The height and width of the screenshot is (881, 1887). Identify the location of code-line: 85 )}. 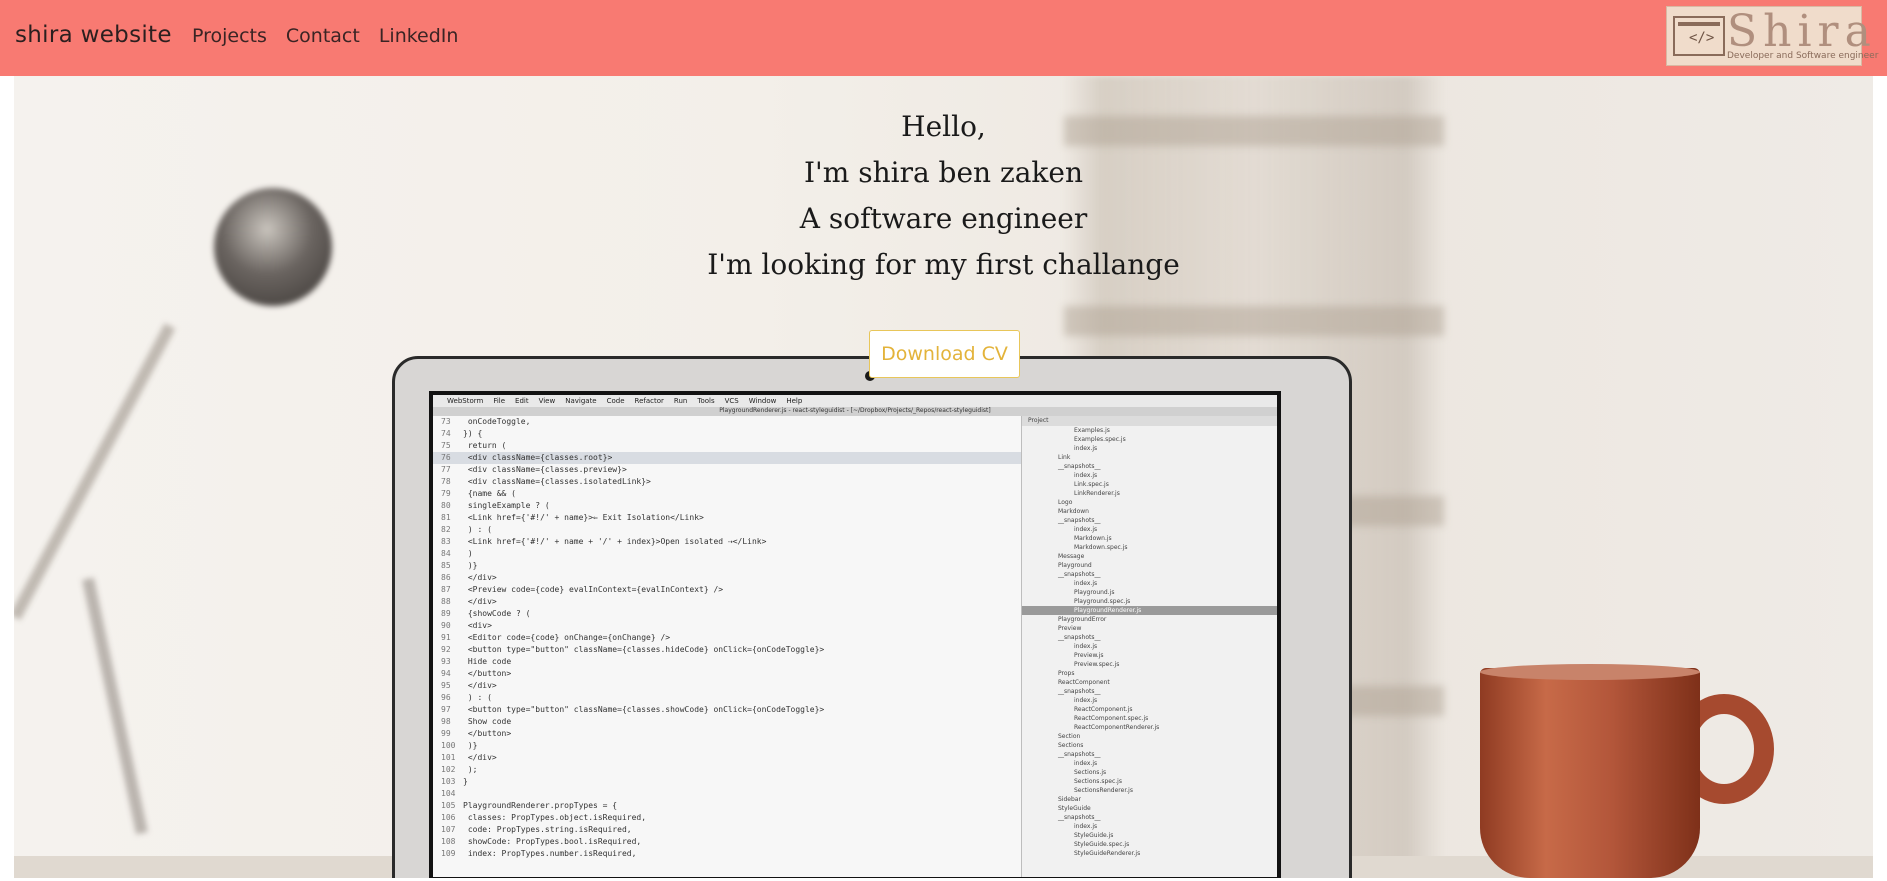
(727, 566).